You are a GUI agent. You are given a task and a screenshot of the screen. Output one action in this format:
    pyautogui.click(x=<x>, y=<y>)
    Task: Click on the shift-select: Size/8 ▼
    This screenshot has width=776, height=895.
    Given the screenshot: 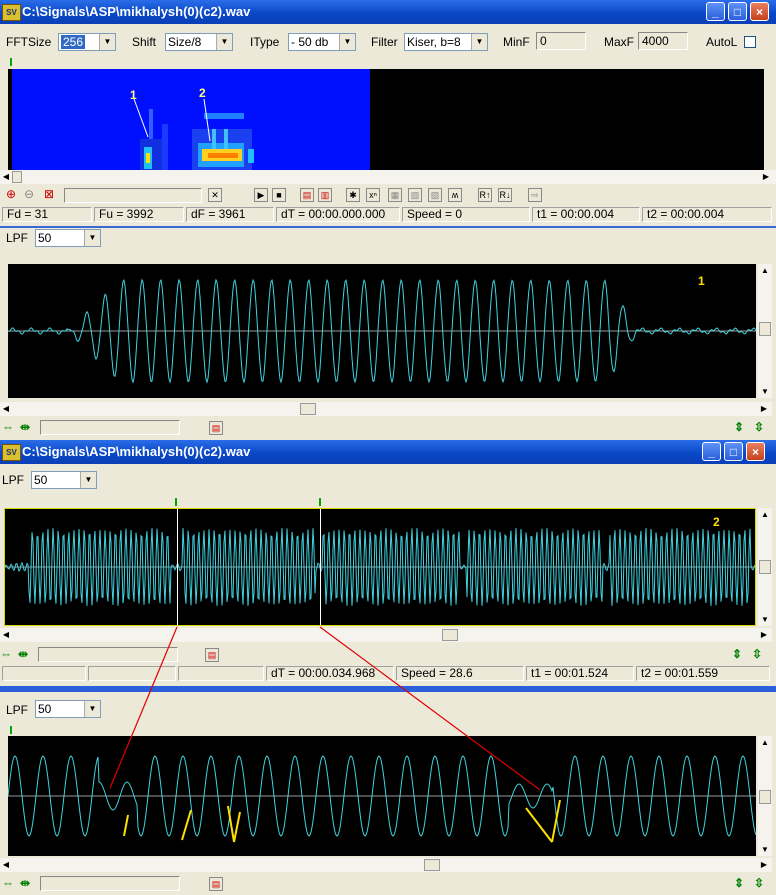 What is the action you would take?
    pyautogui.click(x=199, y=42)
    